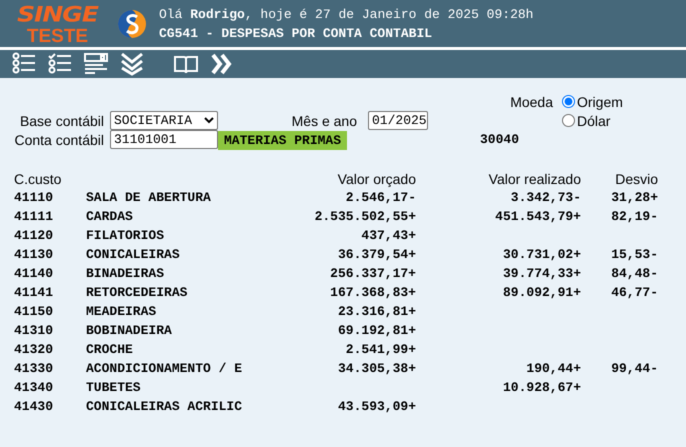 This screenshot has width=686, height=447. What do you see at coordinates (165, 368) in the screenshot?
I see `table-cell-text: ACONDICIONAMENTO / E` at bounding box center [165, 368].